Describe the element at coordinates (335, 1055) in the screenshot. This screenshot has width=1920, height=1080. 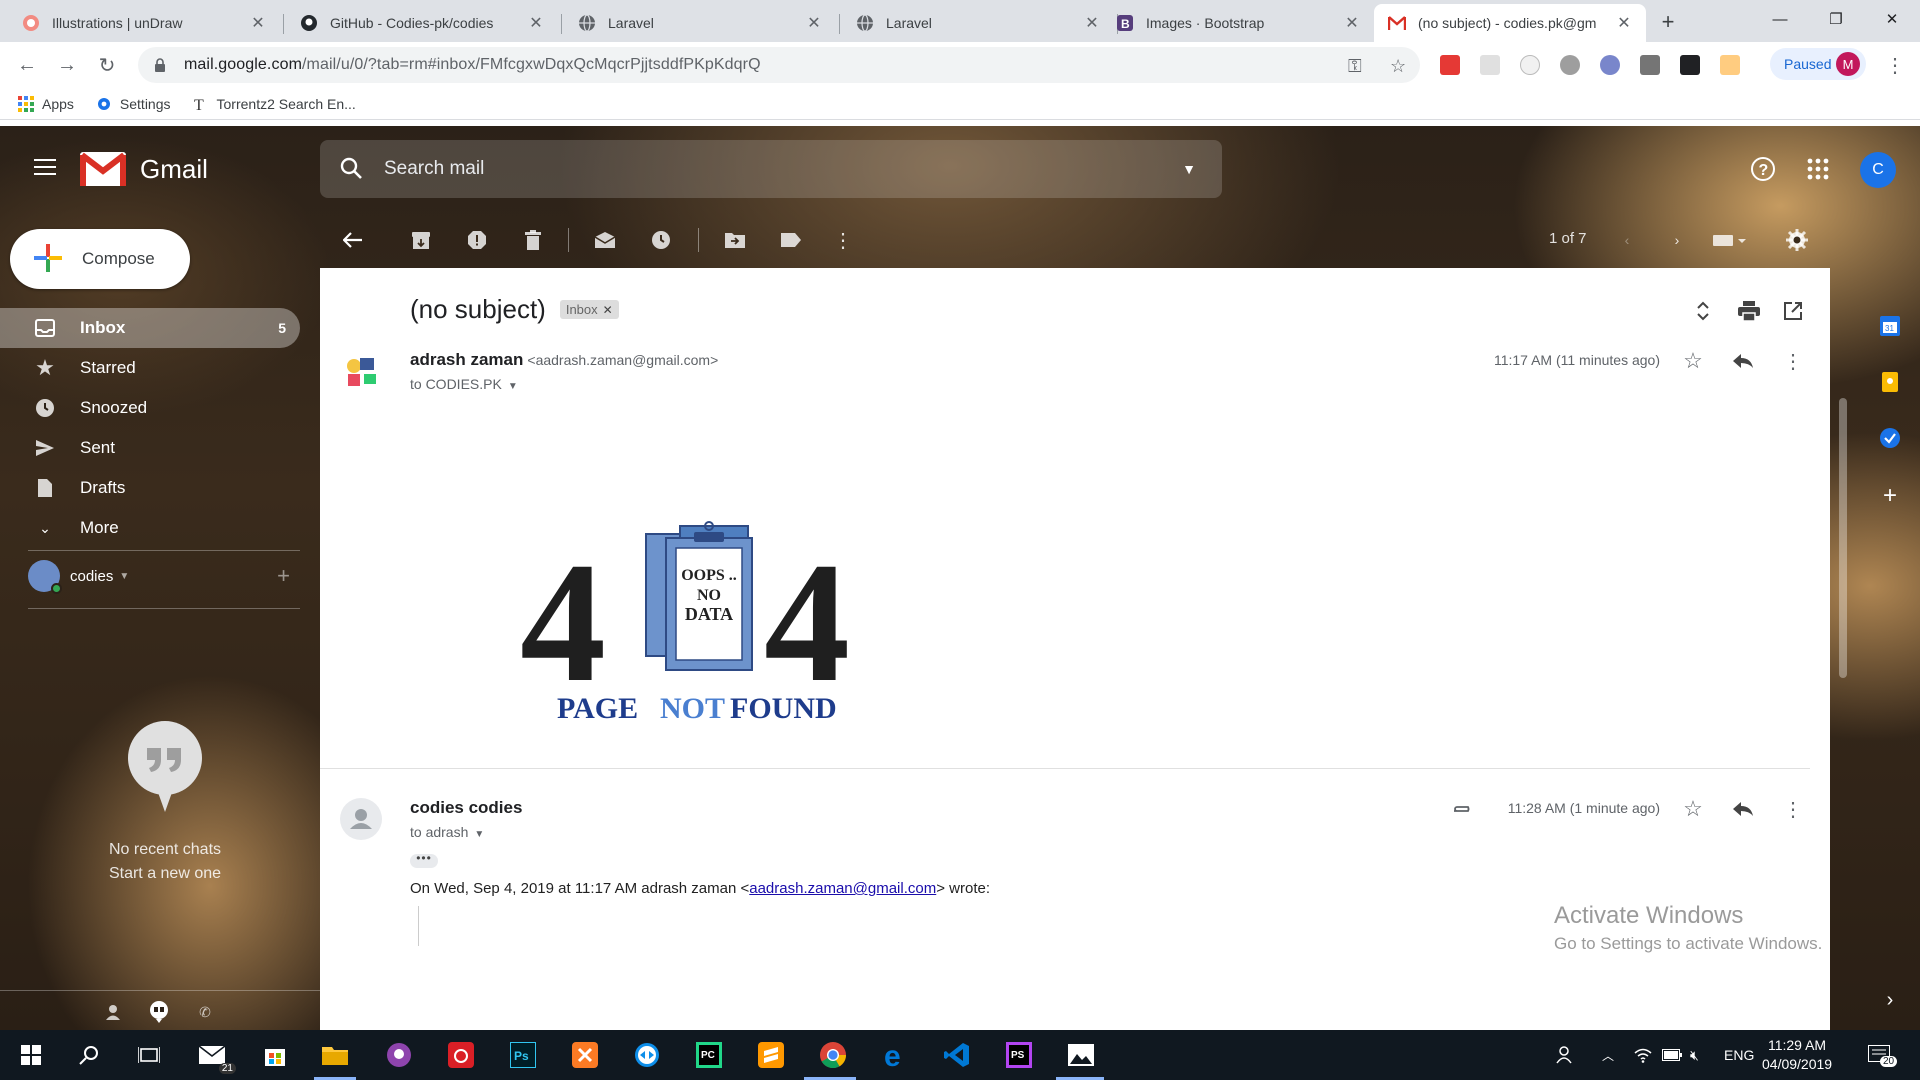
I see `file-explorer-icon` at that location.